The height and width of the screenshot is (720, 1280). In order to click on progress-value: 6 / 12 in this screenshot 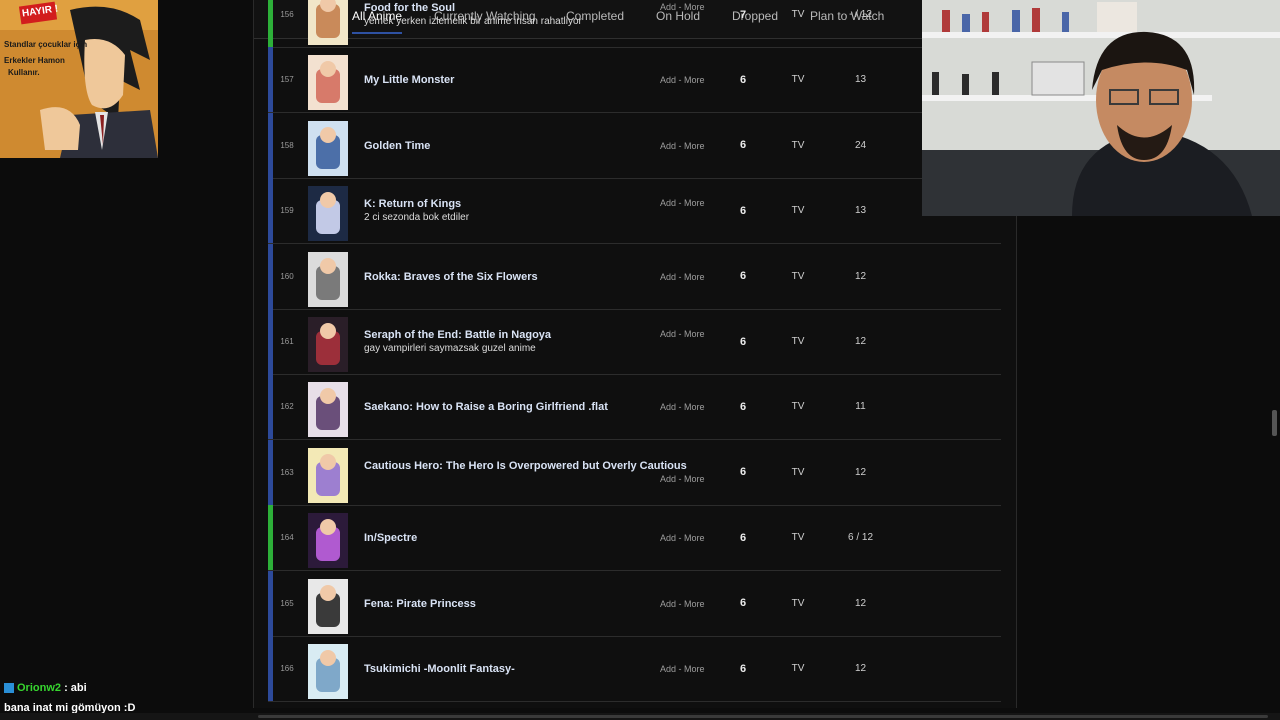, I will do `click(860, 537)`.